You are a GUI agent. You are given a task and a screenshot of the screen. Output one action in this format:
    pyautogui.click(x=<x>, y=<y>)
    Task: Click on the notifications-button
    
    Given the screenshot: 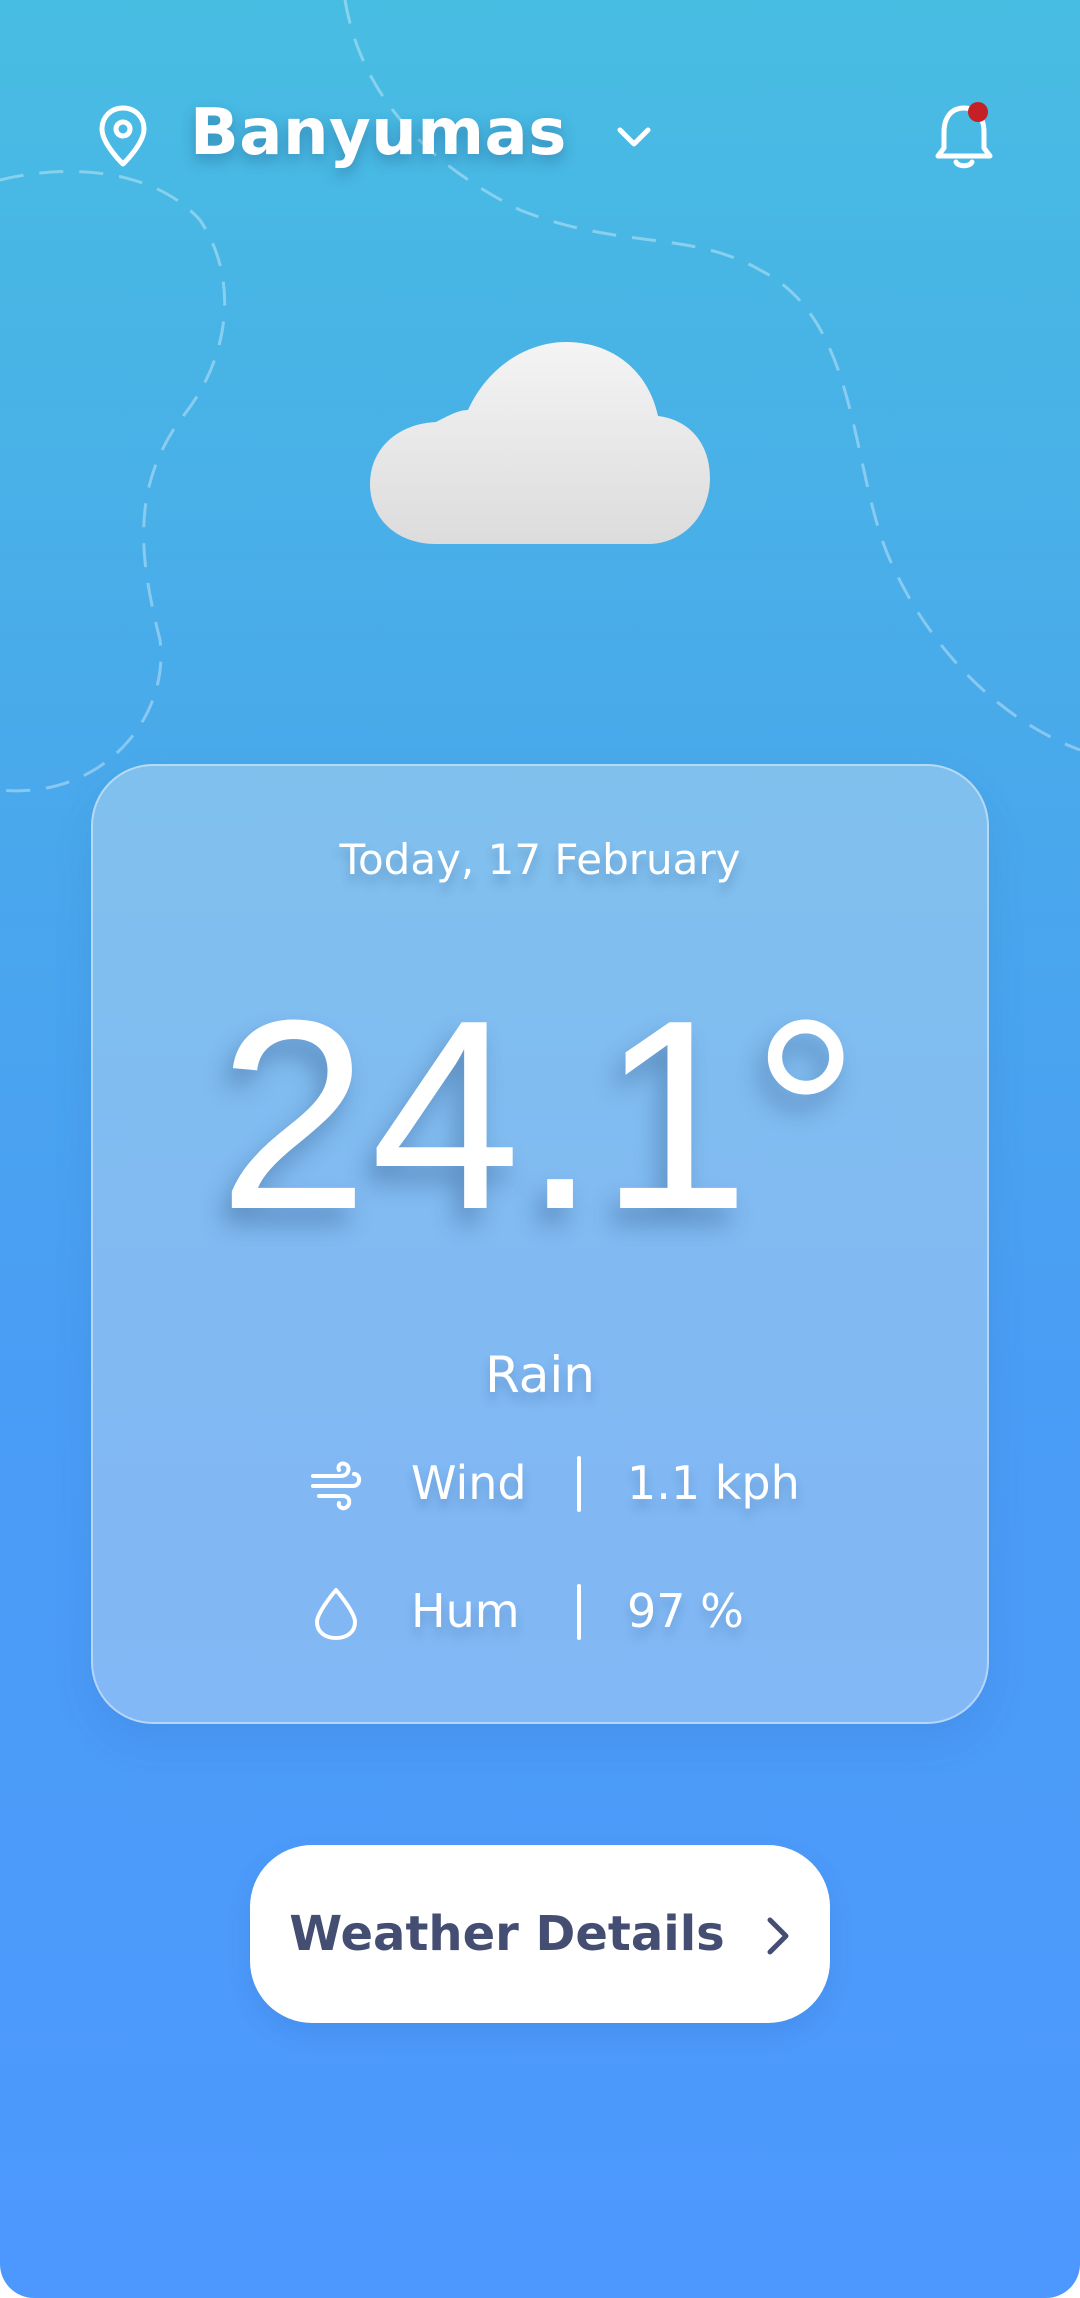 What is the action you would take?
    pyautogui.click(x=964, y=134)
    